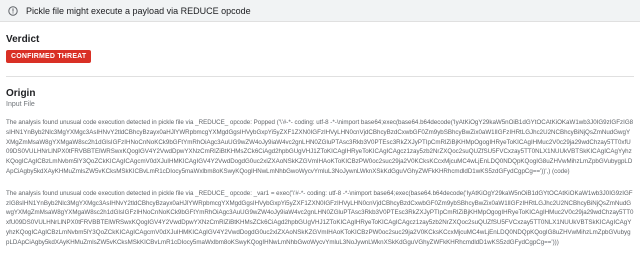 This screenshot has width=640, height=270. I want to click on origin-heading: Origin, so click(21, 93).